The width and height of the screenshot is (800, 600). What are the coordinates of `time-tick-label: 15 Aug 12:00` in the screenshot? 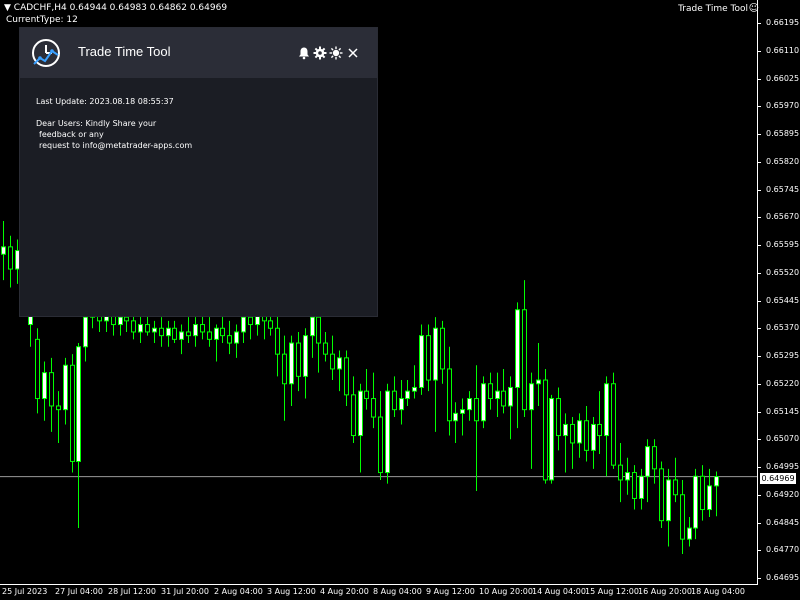 It's located at (612, 591).